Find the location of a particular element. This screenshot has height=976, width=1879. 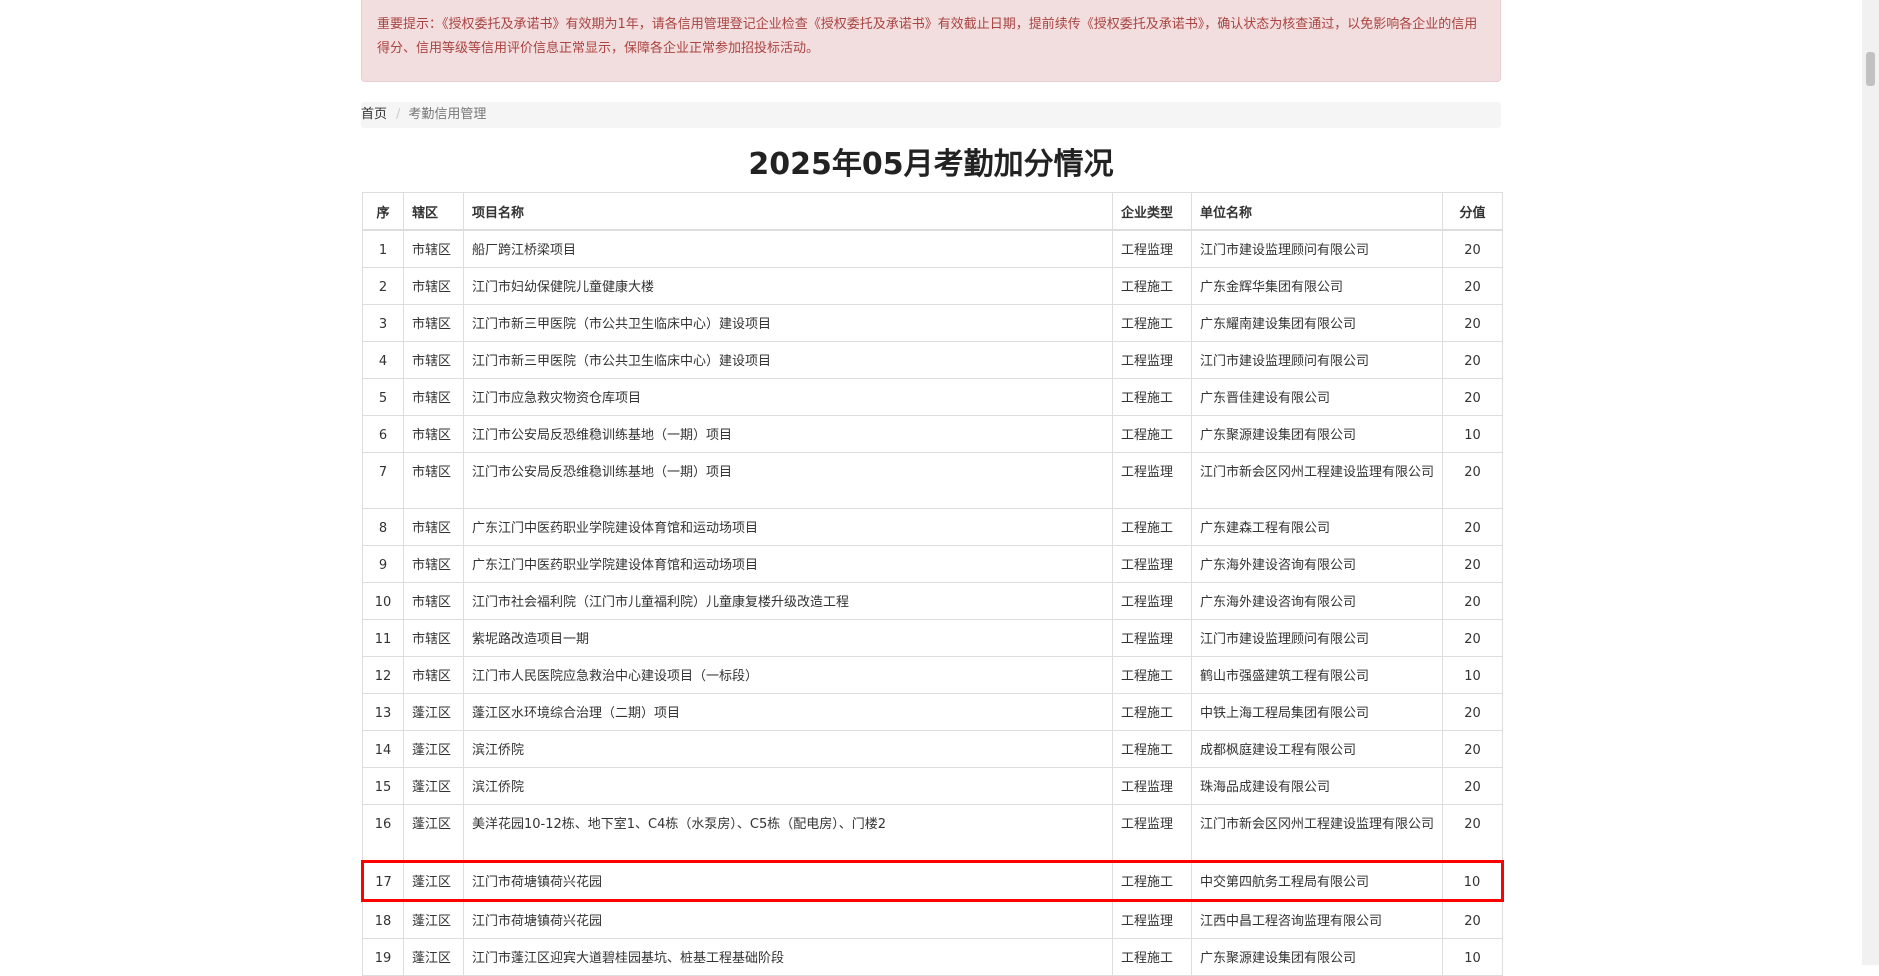

cell-index: 5 is located at coordinates (383, 397).